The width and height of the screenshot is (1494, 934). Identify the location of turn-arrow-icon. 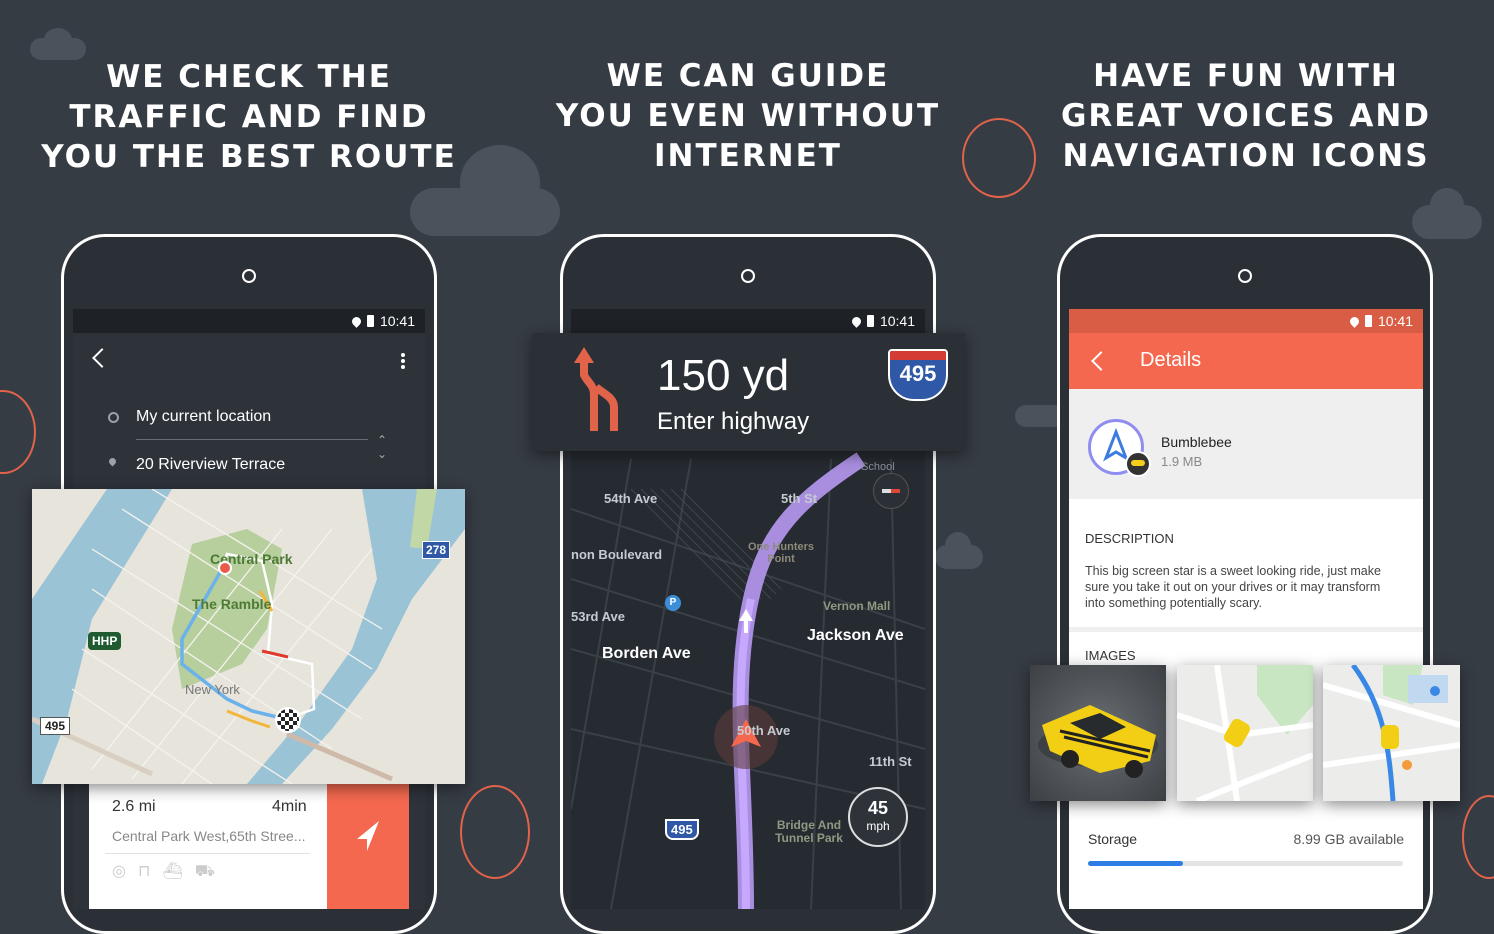
(596, 389).